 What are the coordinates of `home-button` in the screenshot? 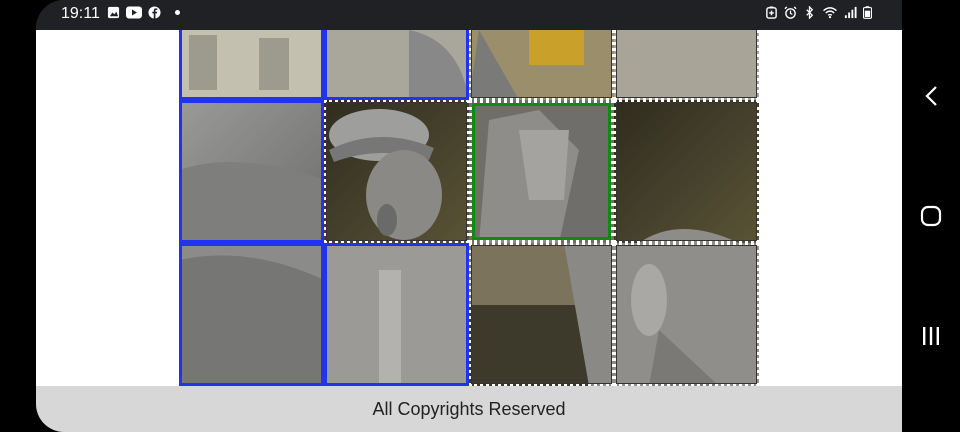 It's located at (931, 216).